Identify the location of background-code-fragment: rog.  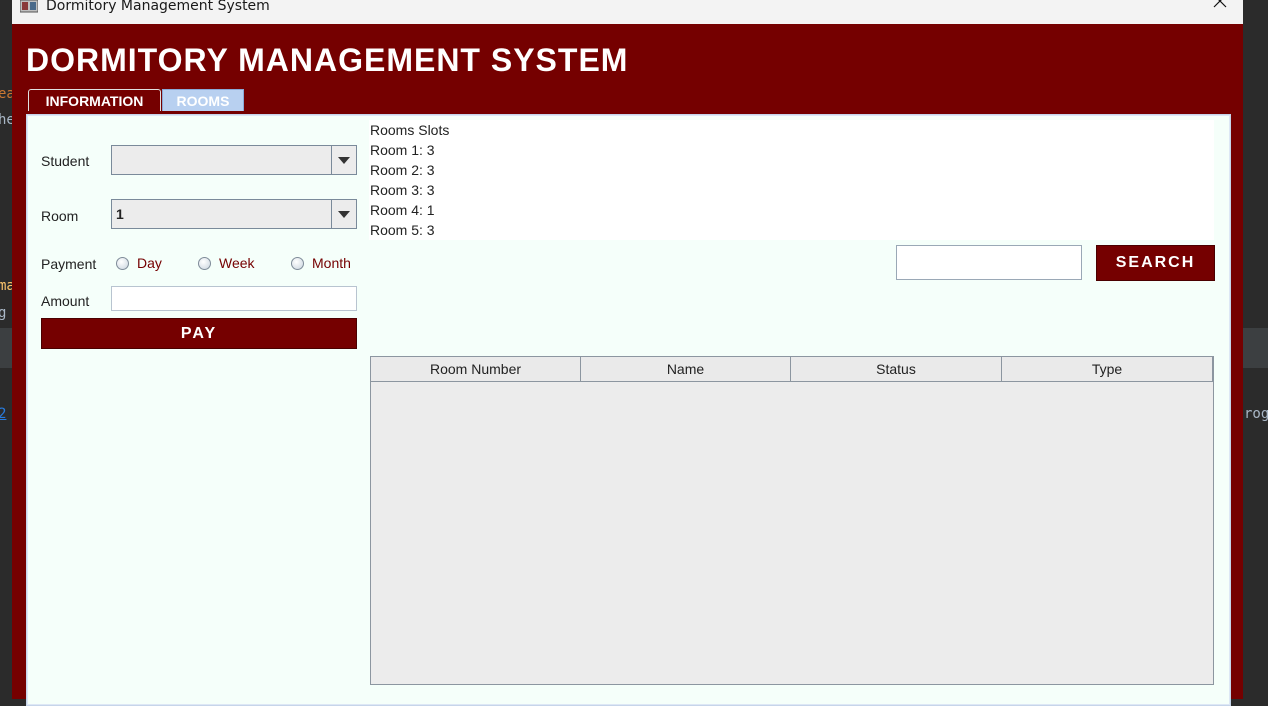
(1256, 414).